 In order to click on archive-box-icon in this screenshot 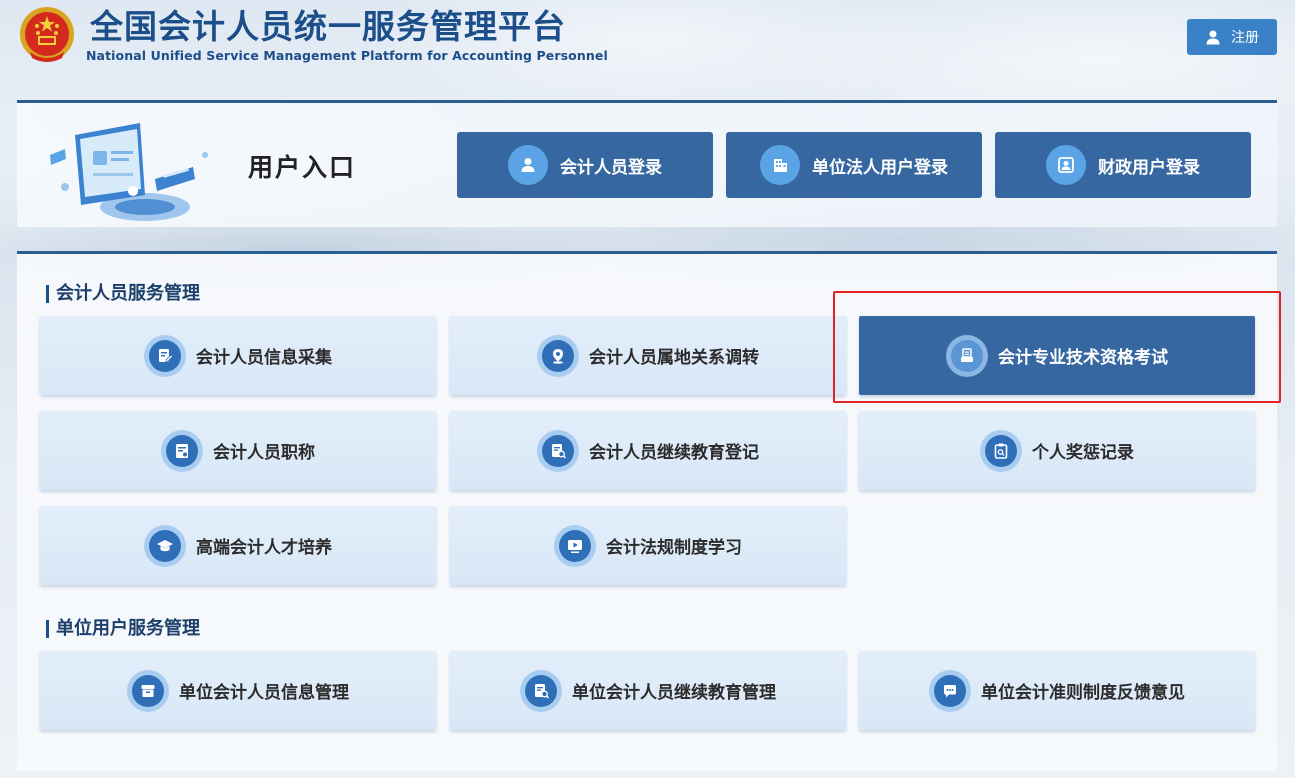, I will do `click(148, 690)`.